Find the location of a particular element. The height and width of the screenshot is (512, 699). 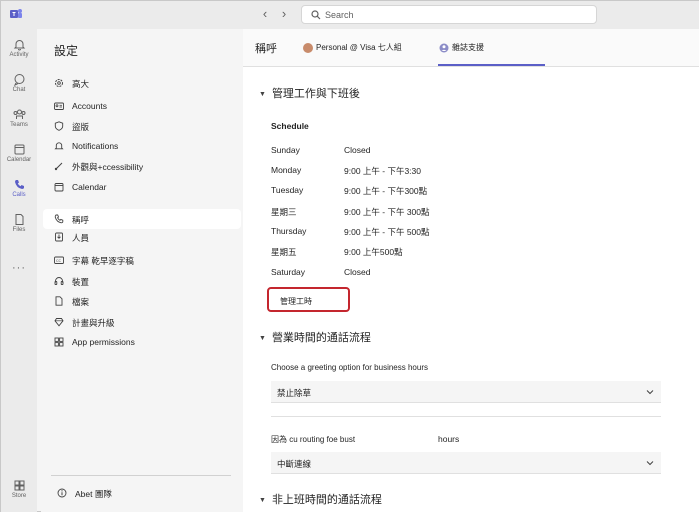

back-button: ‹ is located at coordinates (265, 14).